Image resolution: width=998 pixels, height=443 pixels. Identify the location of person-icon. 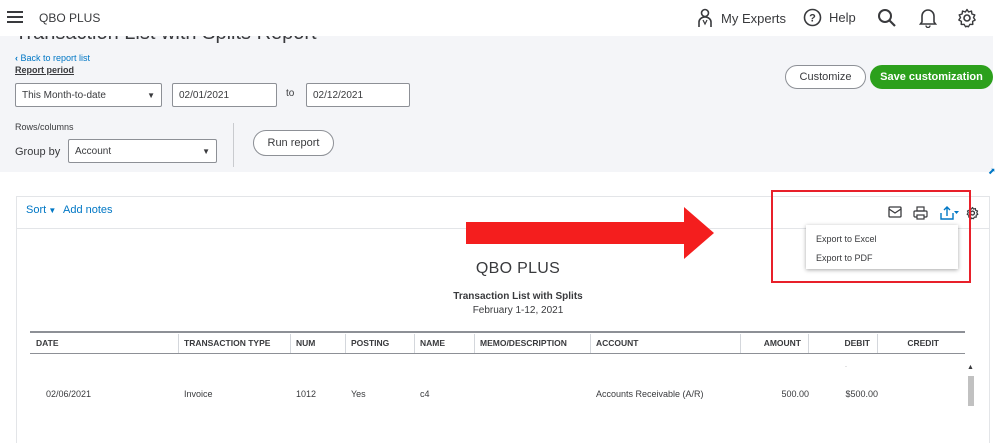
(705, 17).